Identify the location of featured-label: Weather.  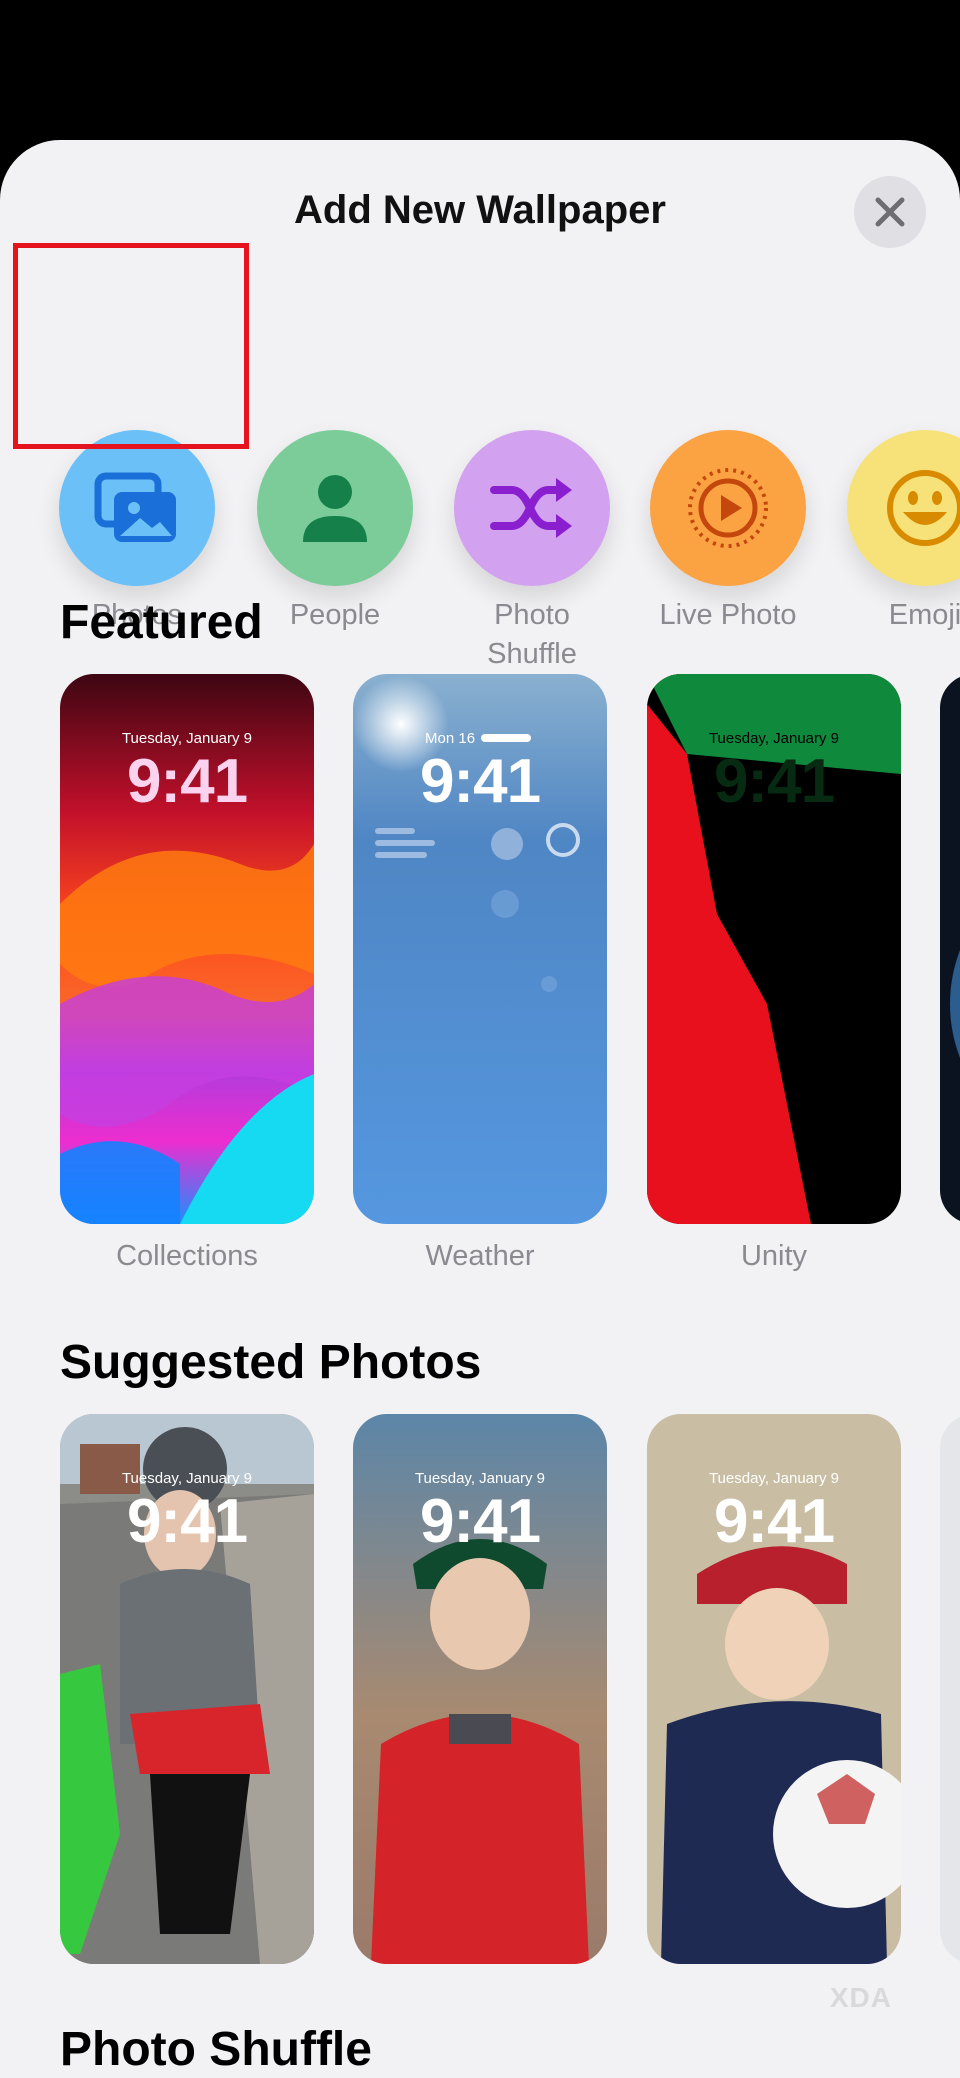
(480, 1256).